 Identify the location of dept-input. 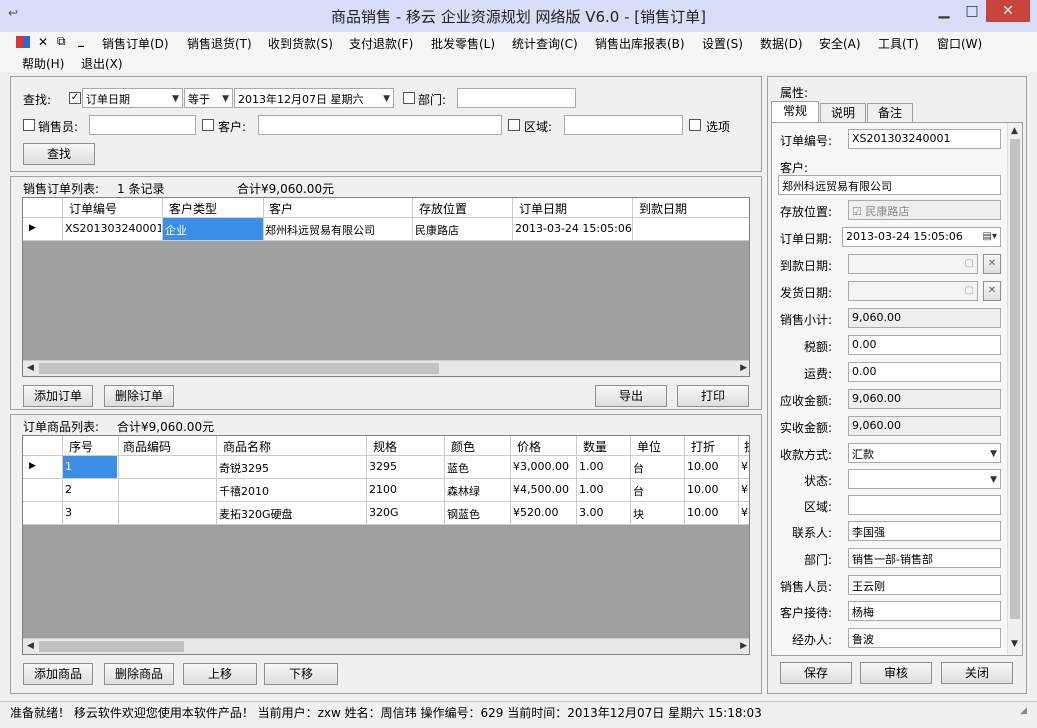
(516, 98).